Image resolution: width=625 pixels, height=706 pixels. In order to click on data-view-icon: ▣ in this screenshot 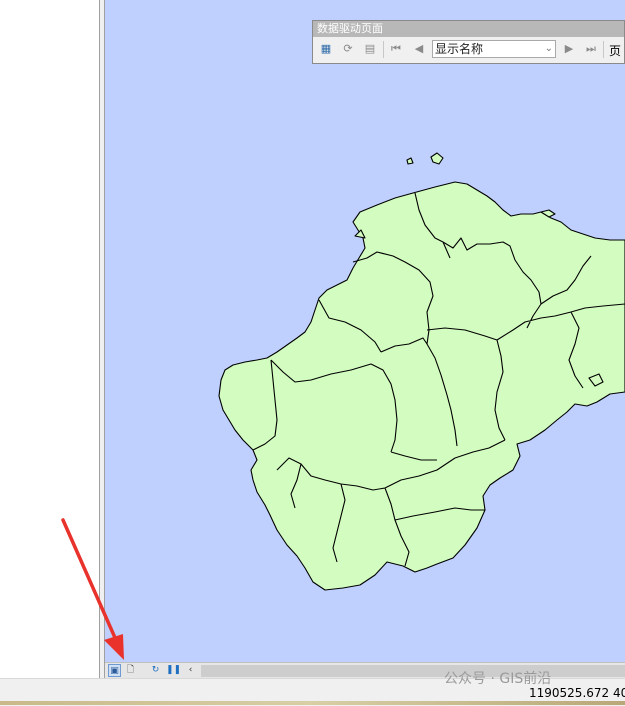, I will do `click(114, 670)`.